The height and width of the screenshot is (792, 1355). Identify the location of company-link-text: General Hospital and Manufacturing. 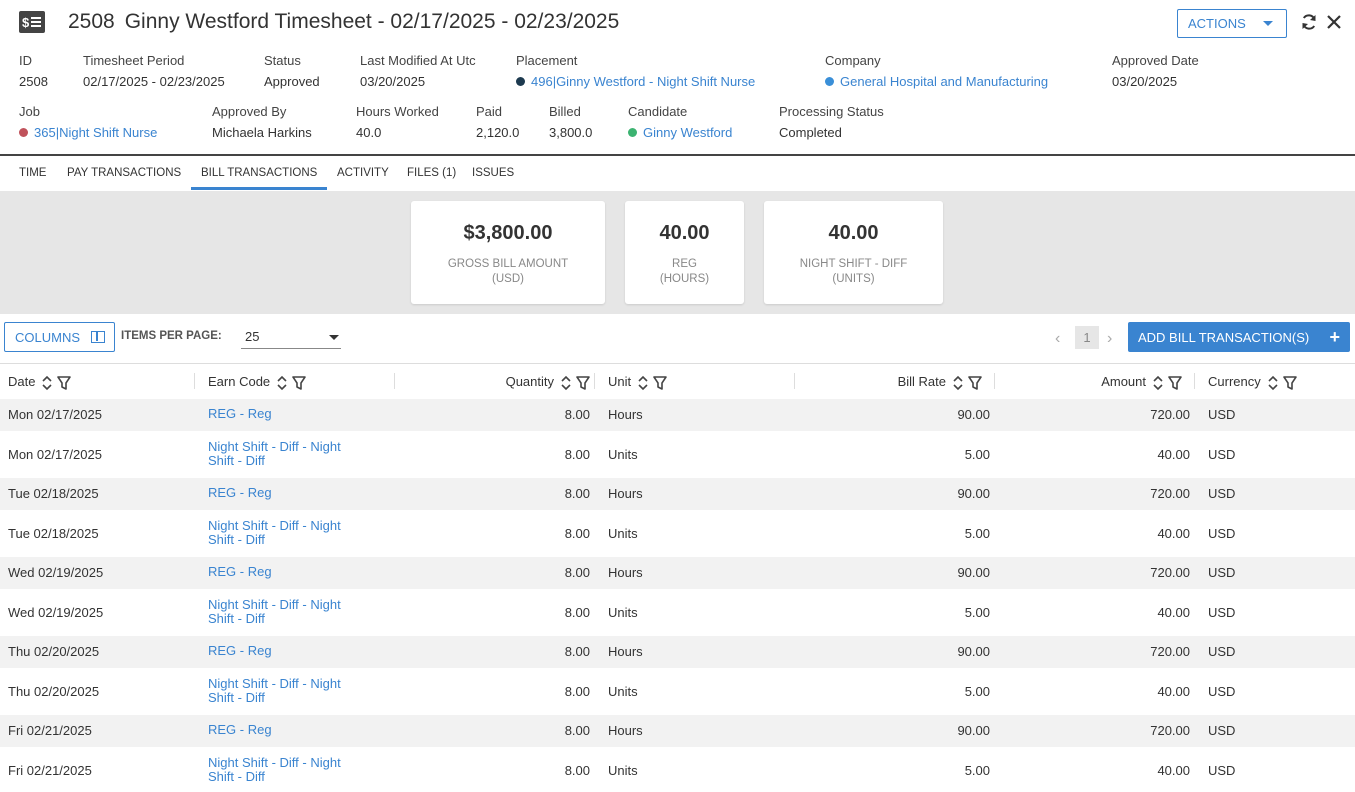
(944, 81).